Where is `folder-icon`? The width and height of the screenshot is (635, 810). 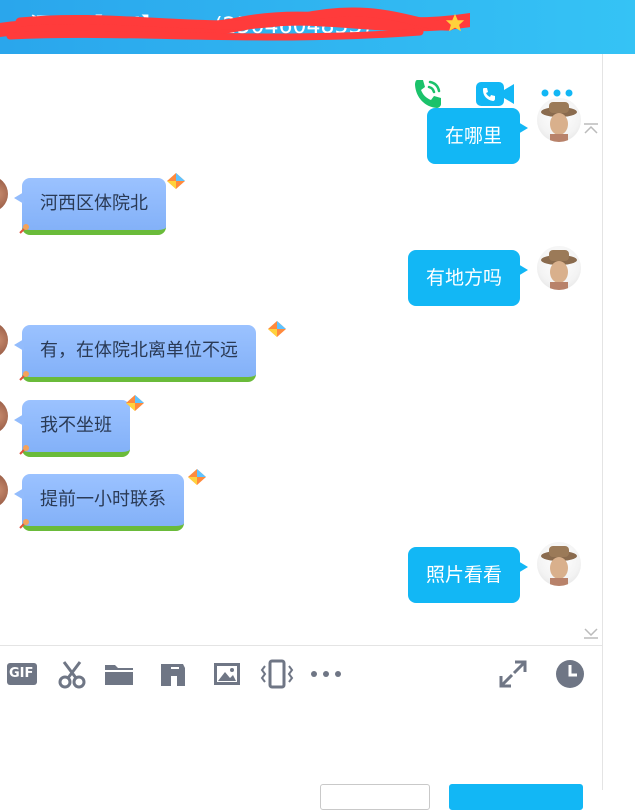
folder-icon is located at coordinates (119, 674).